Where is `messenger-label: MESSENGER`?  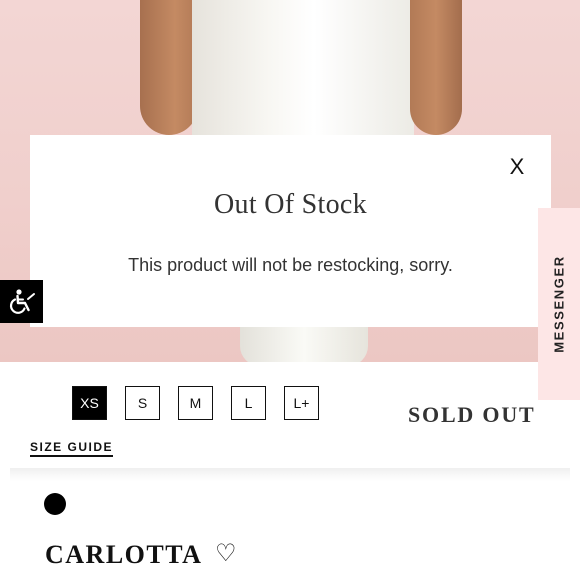 messenger-label: MESSENGER is located at coordinates (559, 304).